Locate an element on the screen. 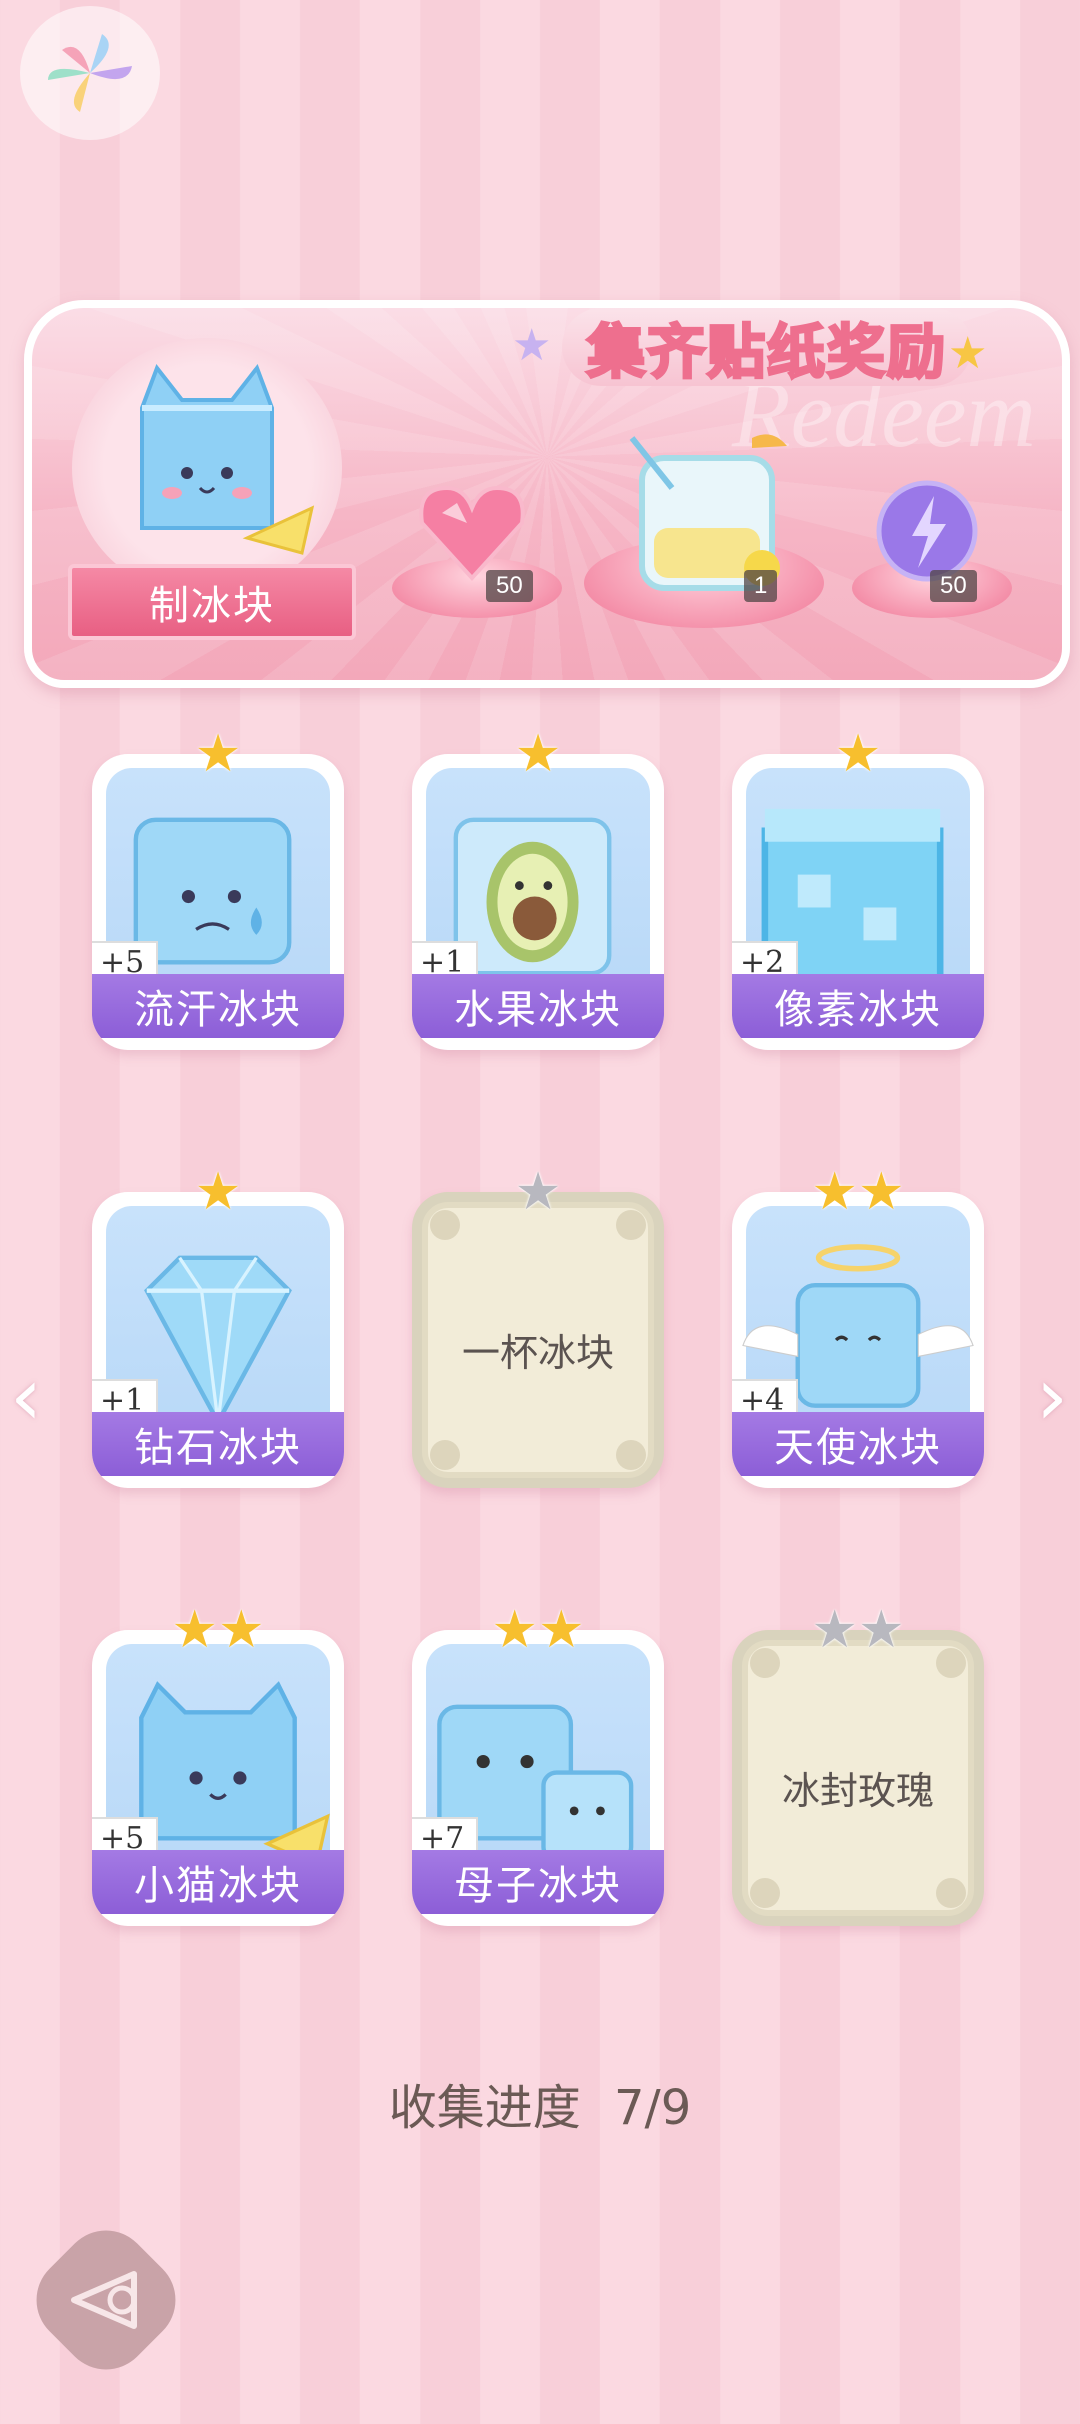  sticker-card: +1 水果冰块 ★ is located at coordinates (542, 891).